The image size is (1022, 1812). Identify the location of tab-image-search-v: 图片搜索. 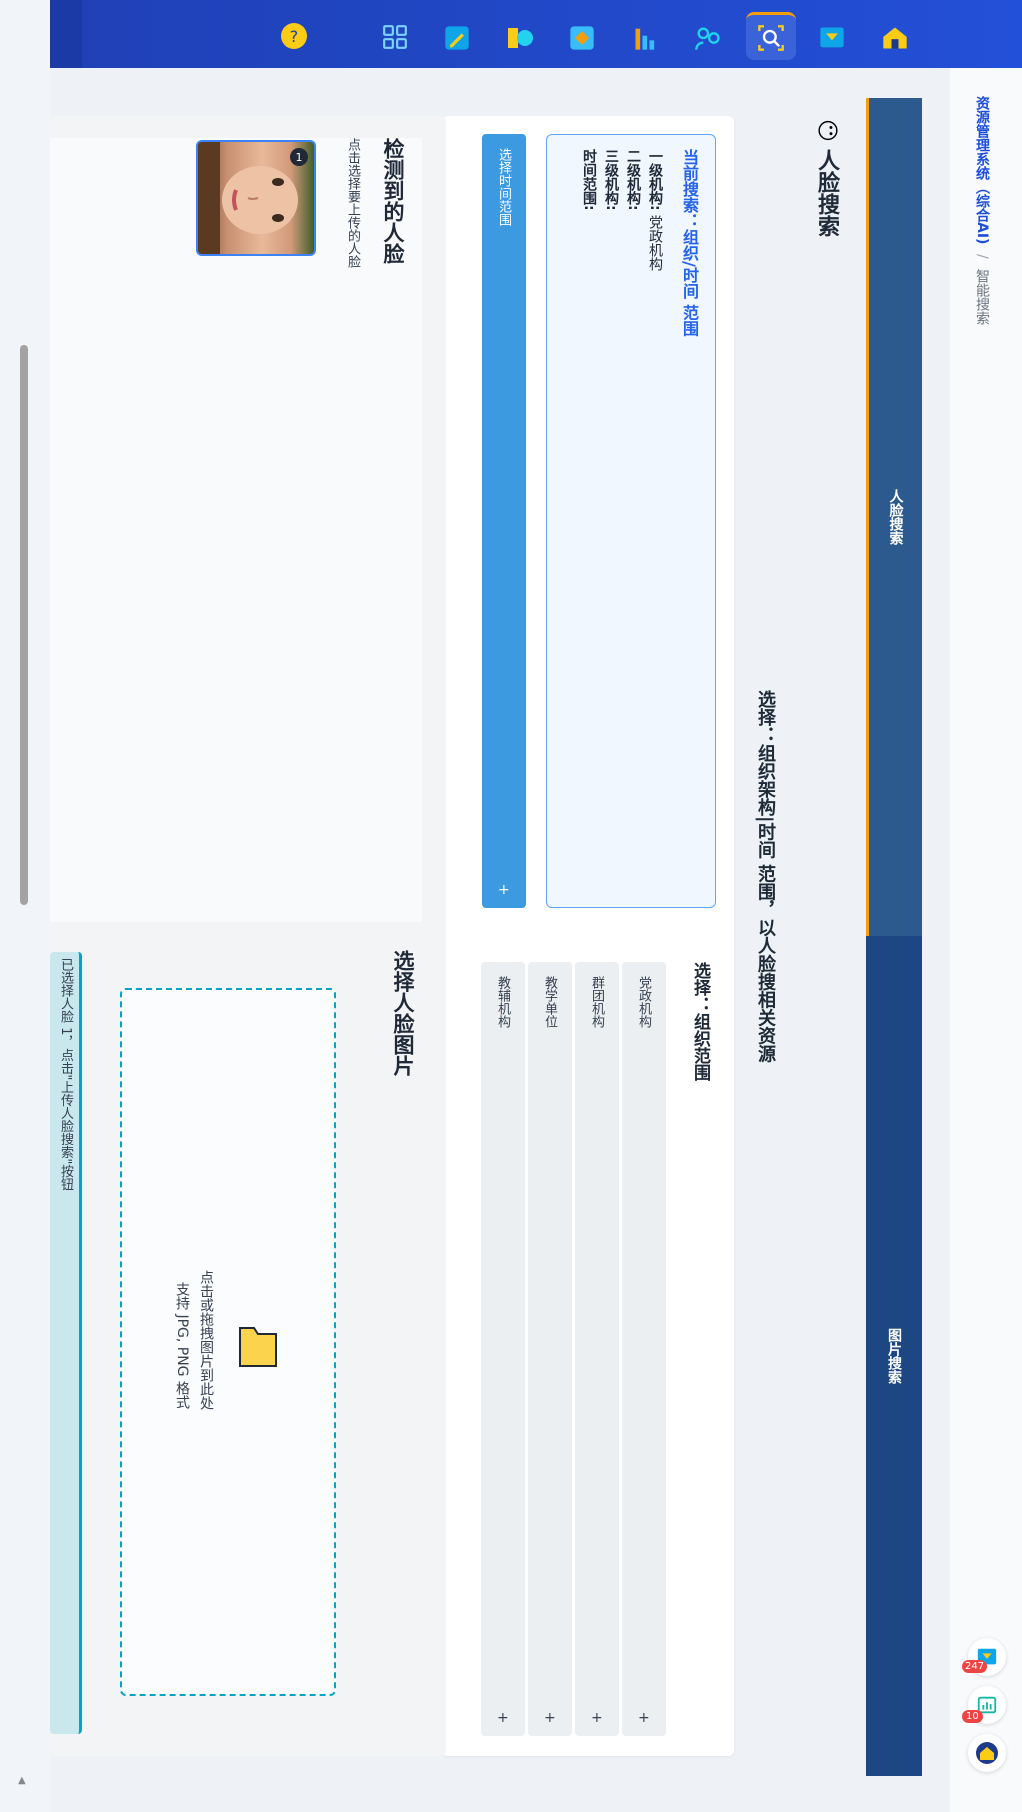
(894, 1356).